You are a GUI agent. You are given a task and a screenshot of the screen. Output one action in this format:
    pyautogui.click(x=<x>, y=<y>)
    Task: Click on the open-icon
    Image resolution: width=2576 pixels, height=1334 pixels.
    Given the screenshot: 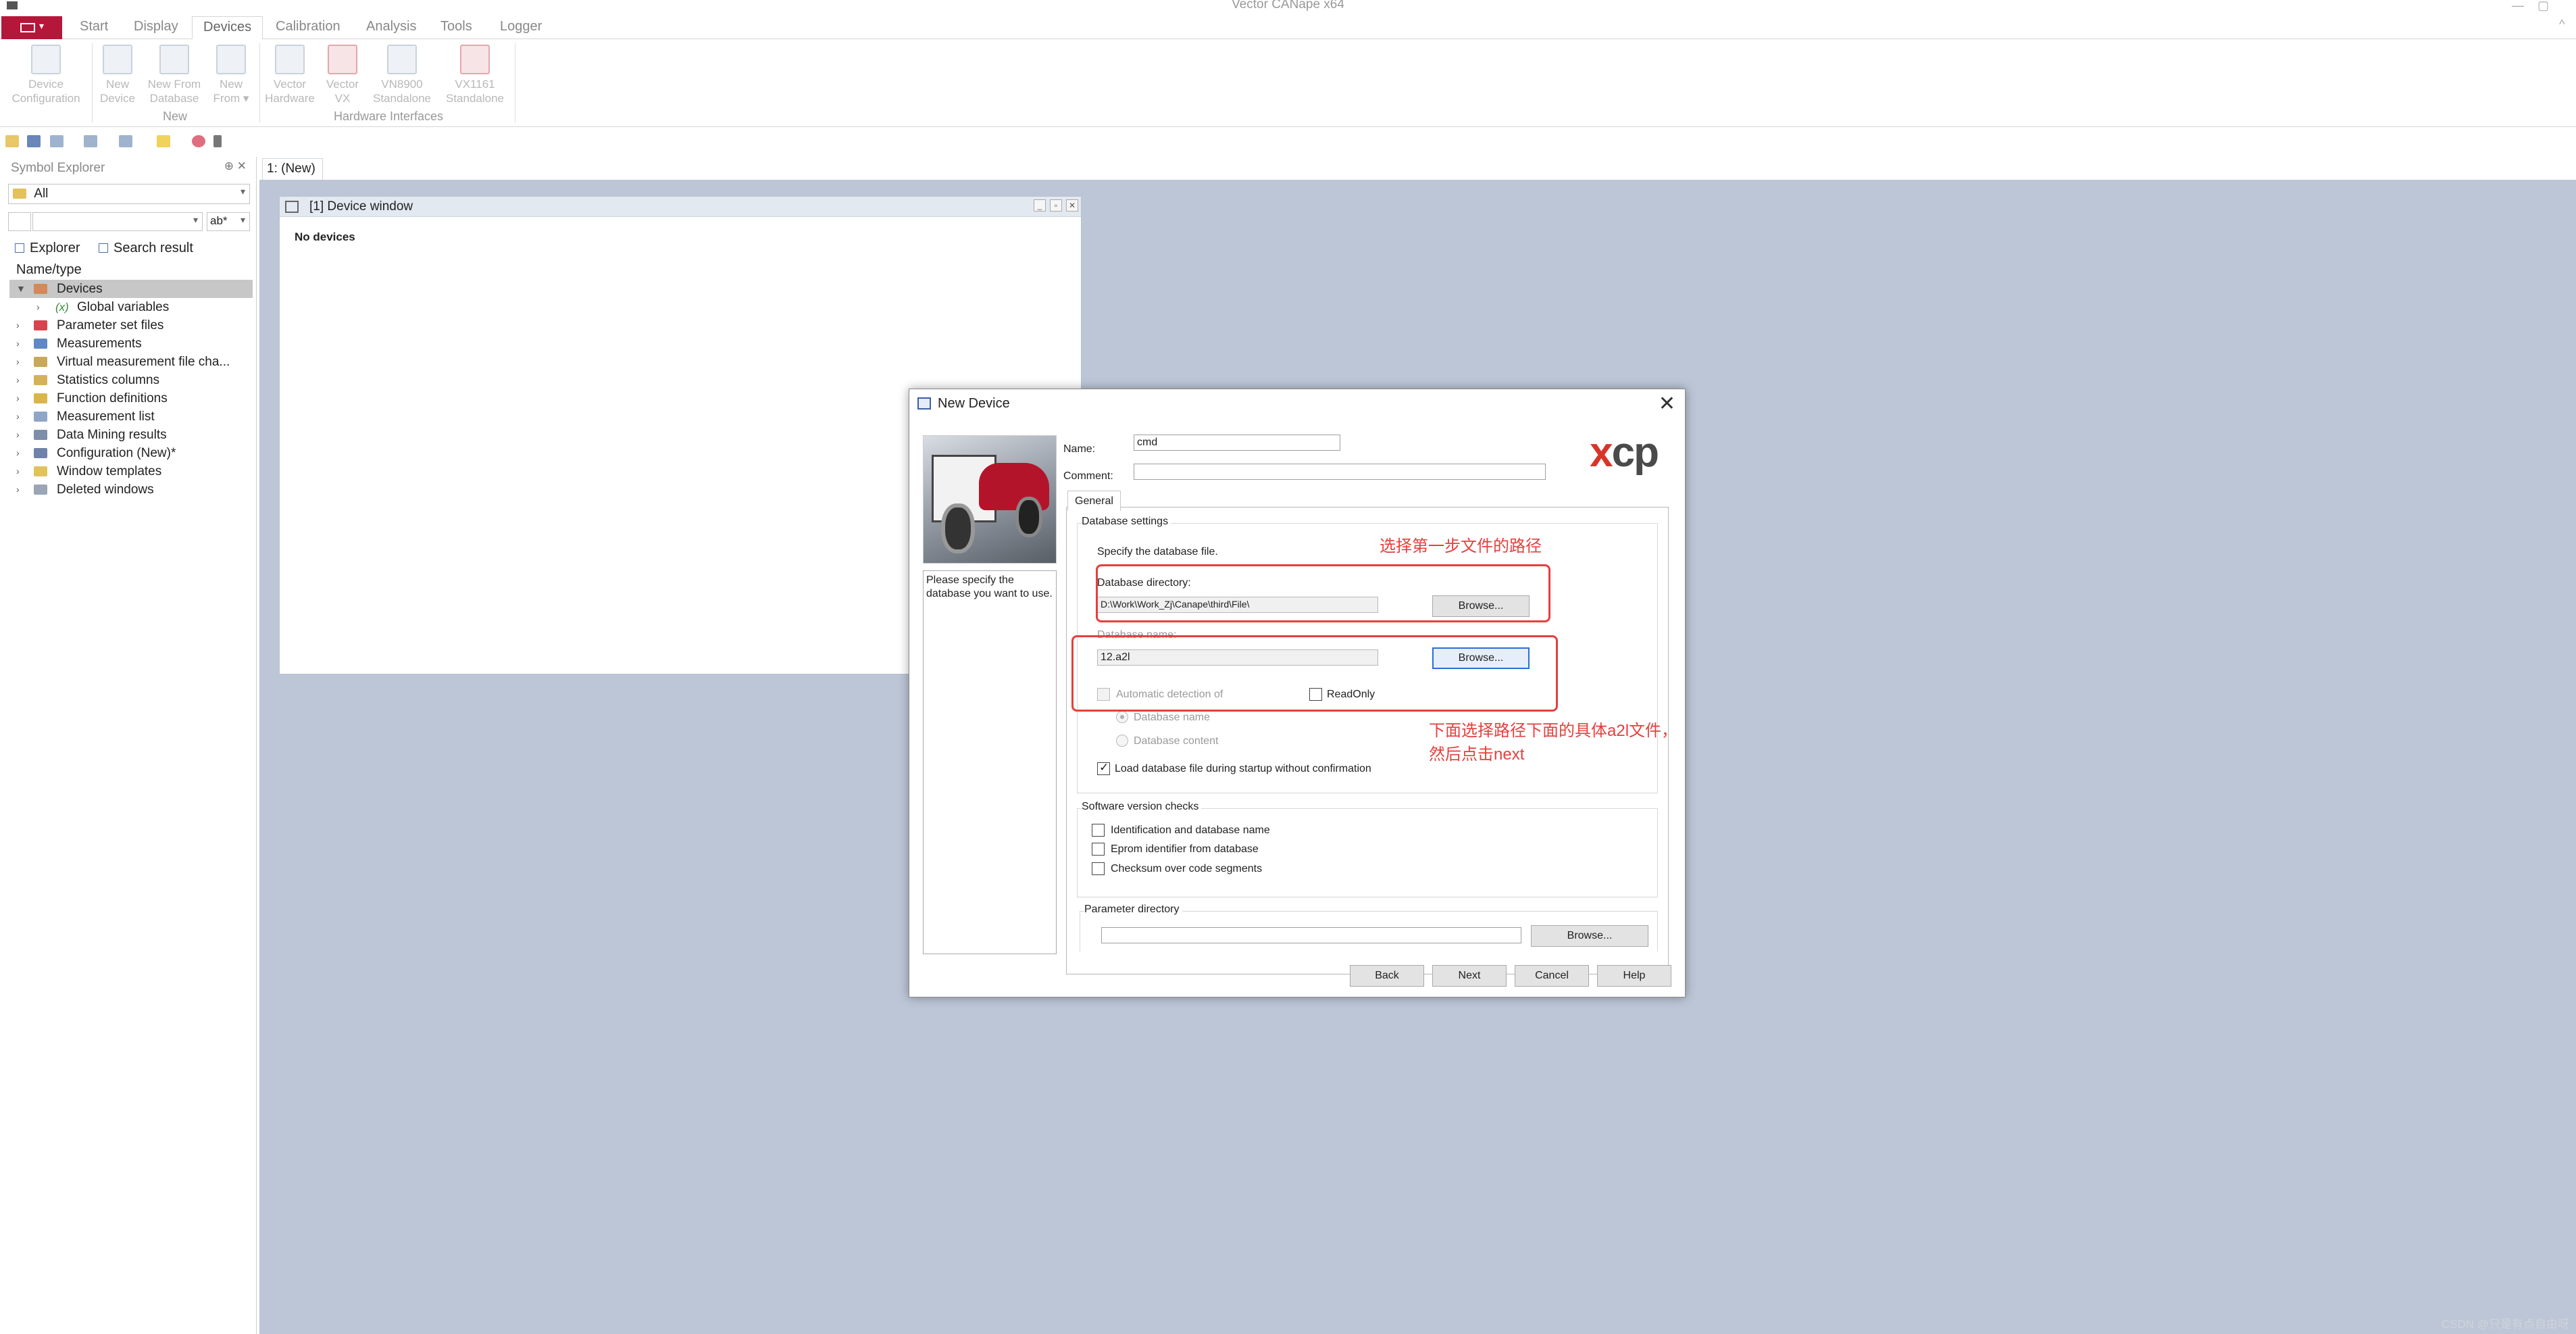 What is the action you would take?
    pyautogui.click(x=12, y=141)
    